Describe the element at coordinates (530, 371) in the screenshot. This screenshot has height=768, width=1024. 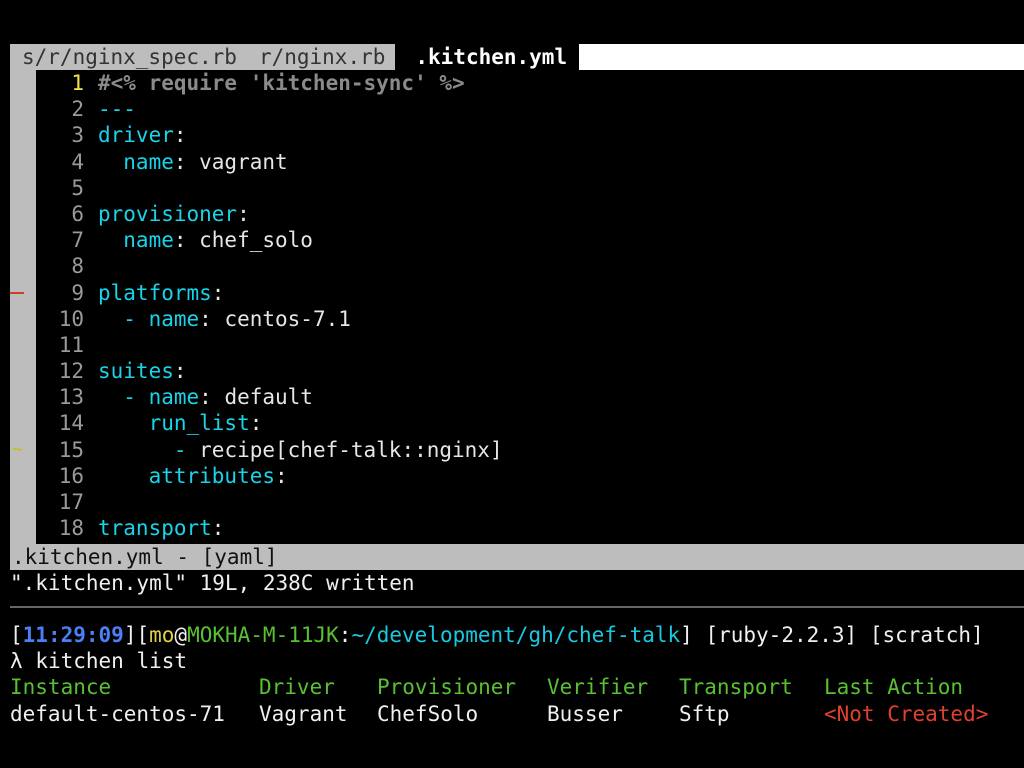
I see `editor-line: 12 suites:` at that location.